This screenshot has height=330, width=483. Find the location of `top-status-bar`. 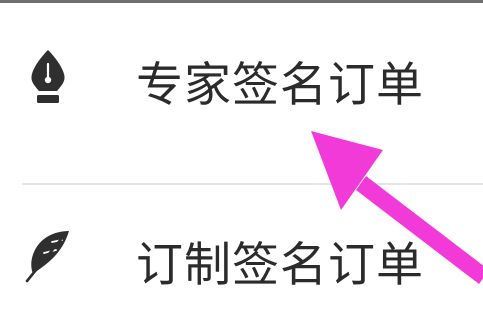

top-status-bar is located at coordinates (241, 1).